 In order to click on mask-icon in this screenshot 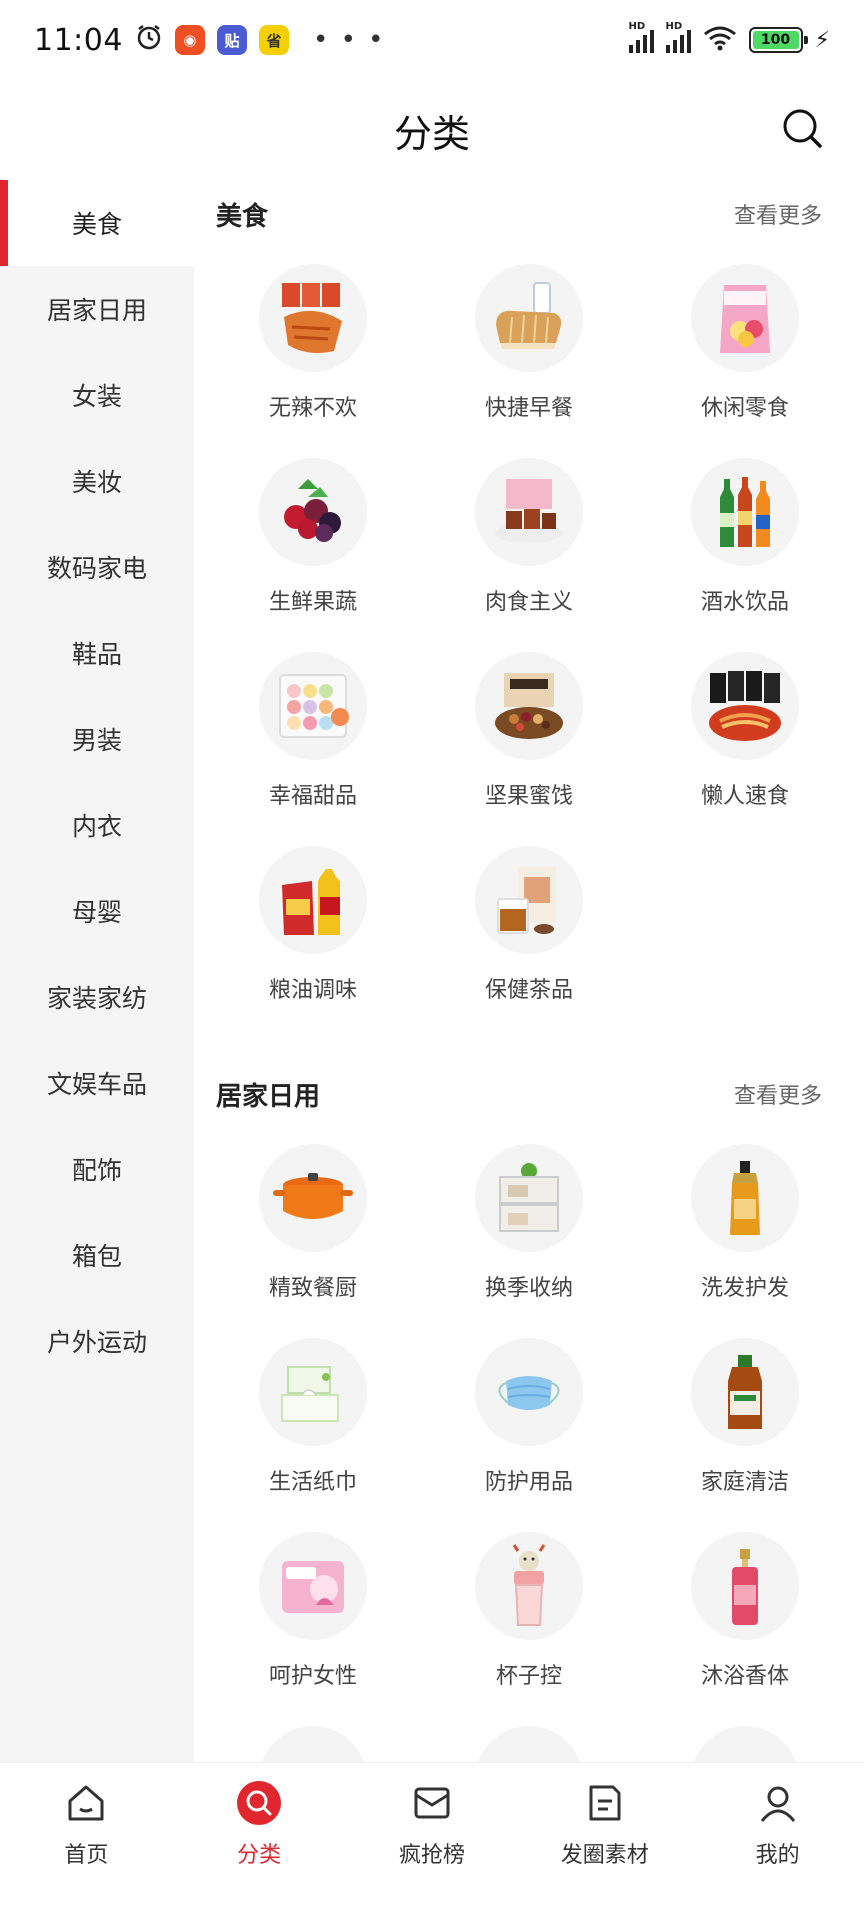, I will do `click(529, 1392)`.